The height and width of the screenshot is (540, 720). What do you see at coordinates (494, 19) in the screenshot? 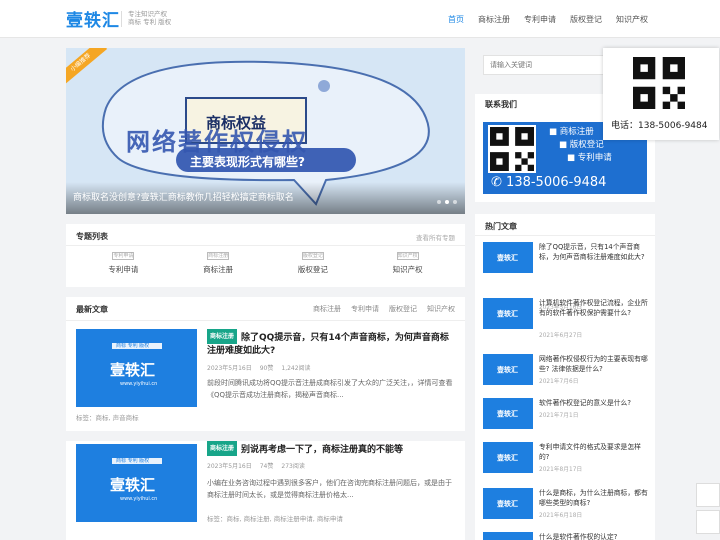
I see `nav-trademark: 商标注册` at bounding box center [494, 19].